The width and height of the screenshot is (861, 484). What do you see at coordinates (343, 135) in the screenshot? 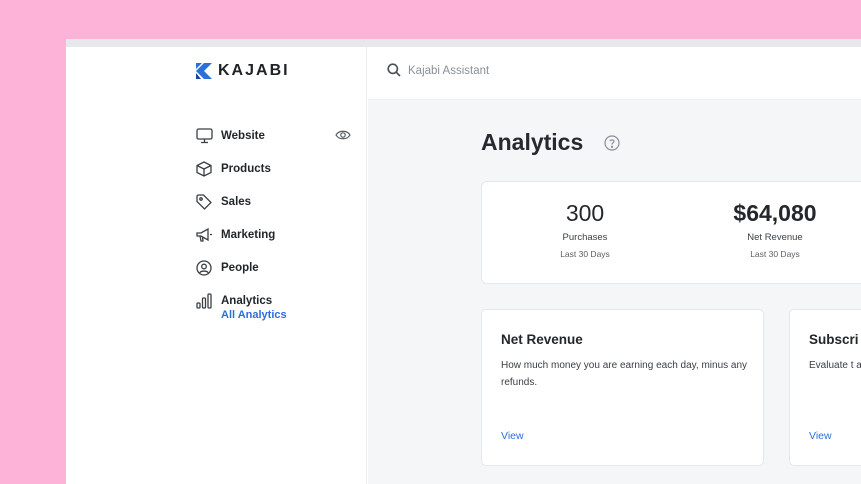
I see `eye-icon` at bounding box center [343, 135].